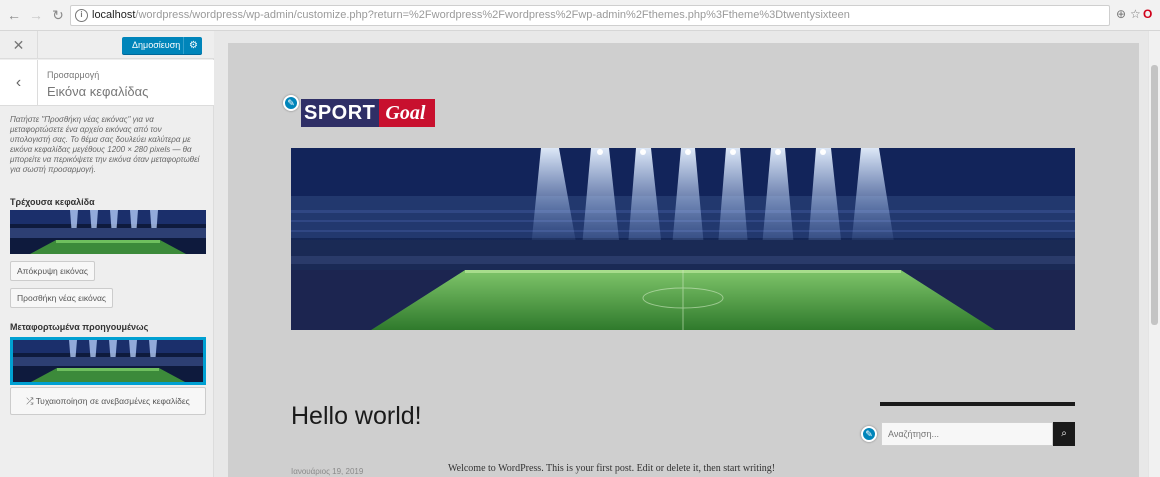 The image size is (1160, 477). What do you see at coordinates (98, 91) in the screenshot?
I see `section-title: Εικόνα κεφαλίδας` at bounding box center [98, 91].